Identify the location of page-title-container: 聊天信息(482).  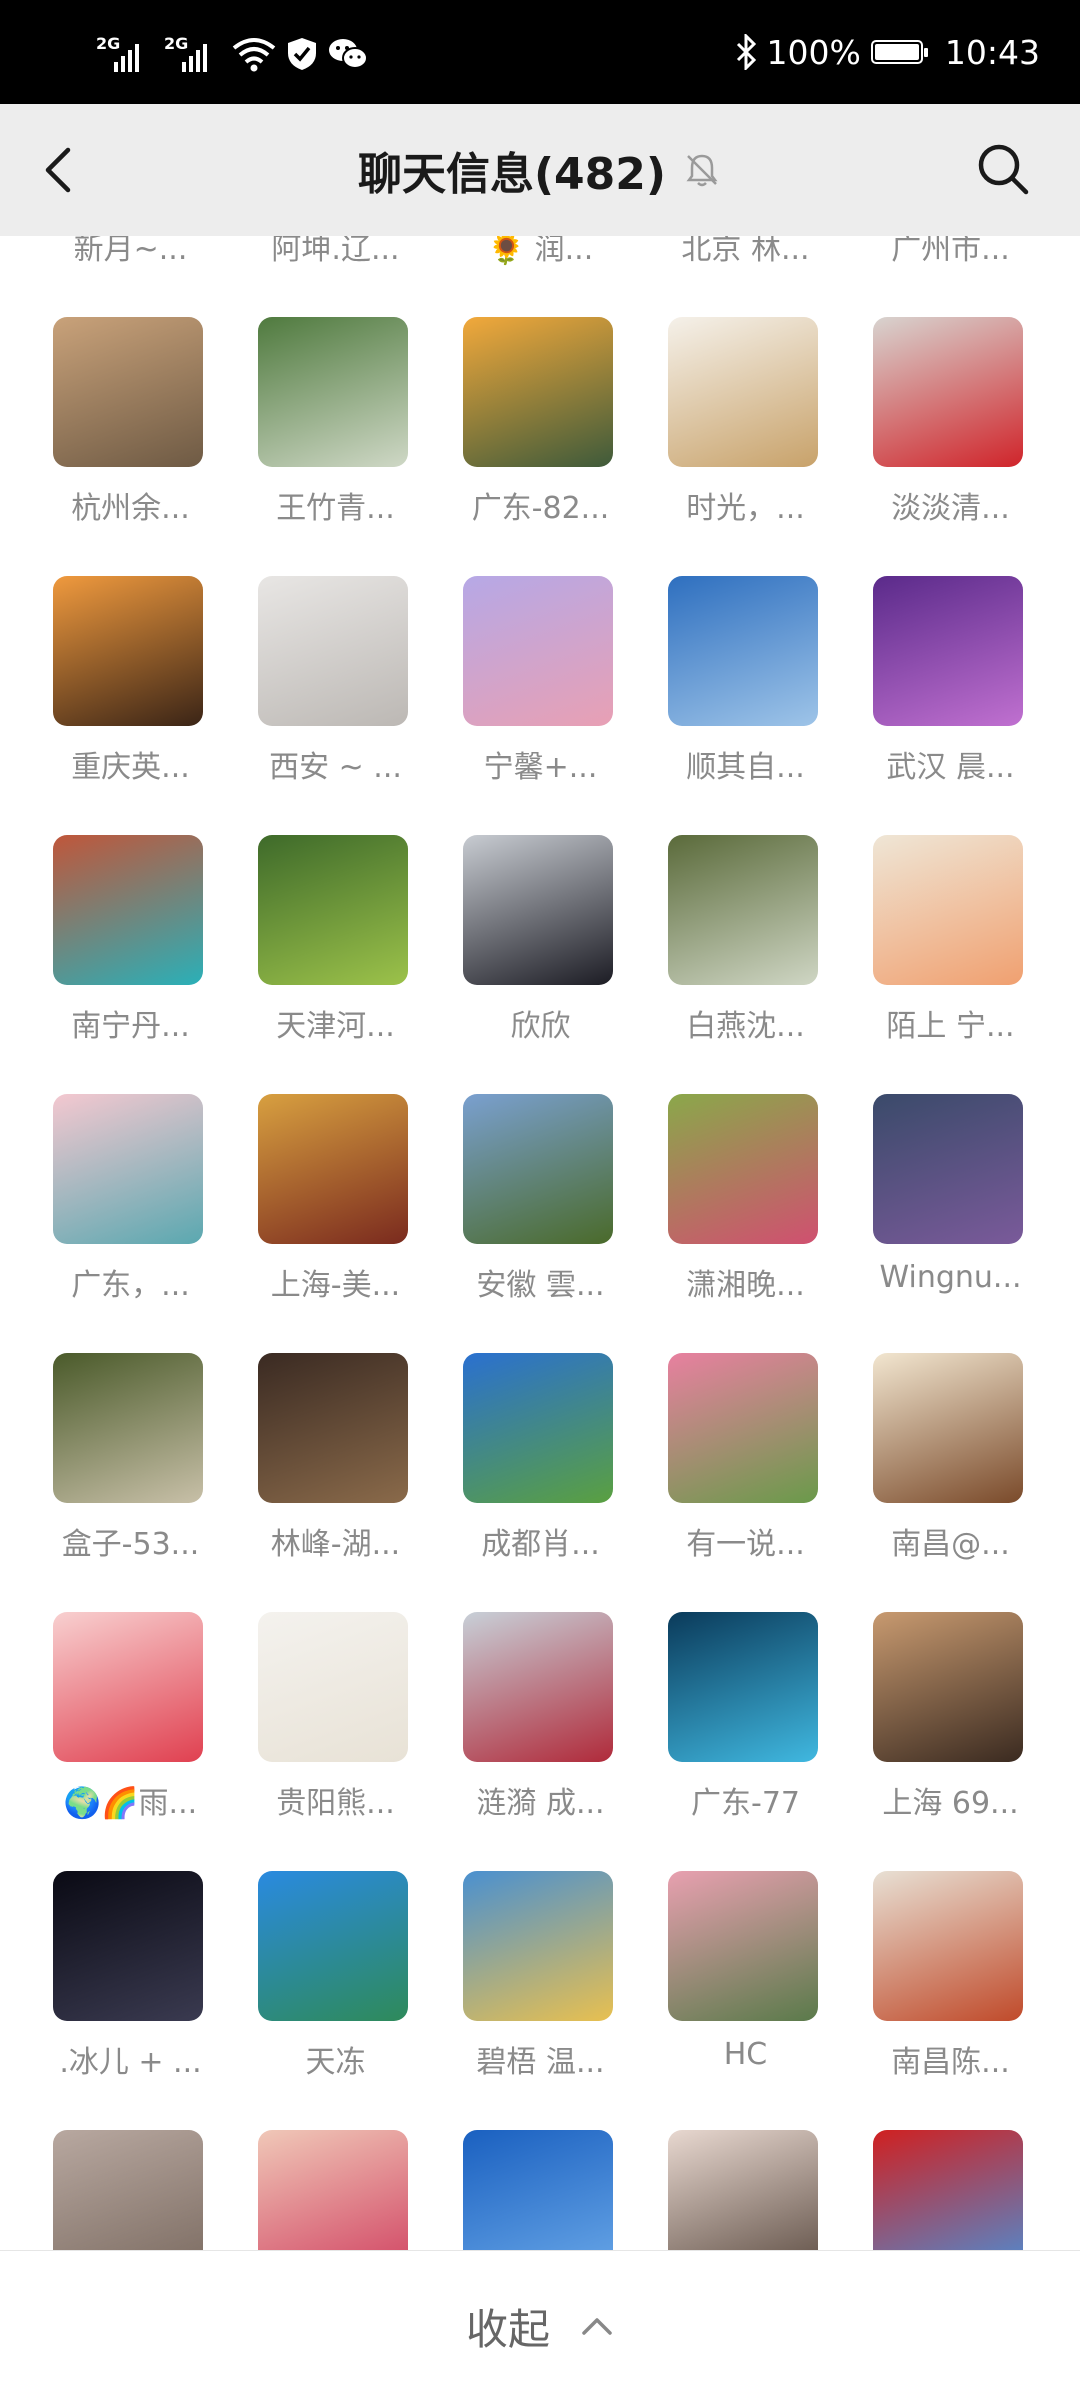
(540, 170).